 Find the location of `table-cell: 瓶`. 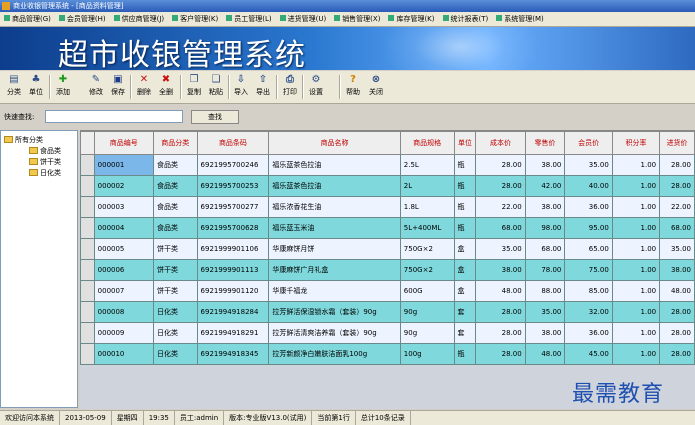

table-cell: 瓶 is located at coordinates (465, 207).